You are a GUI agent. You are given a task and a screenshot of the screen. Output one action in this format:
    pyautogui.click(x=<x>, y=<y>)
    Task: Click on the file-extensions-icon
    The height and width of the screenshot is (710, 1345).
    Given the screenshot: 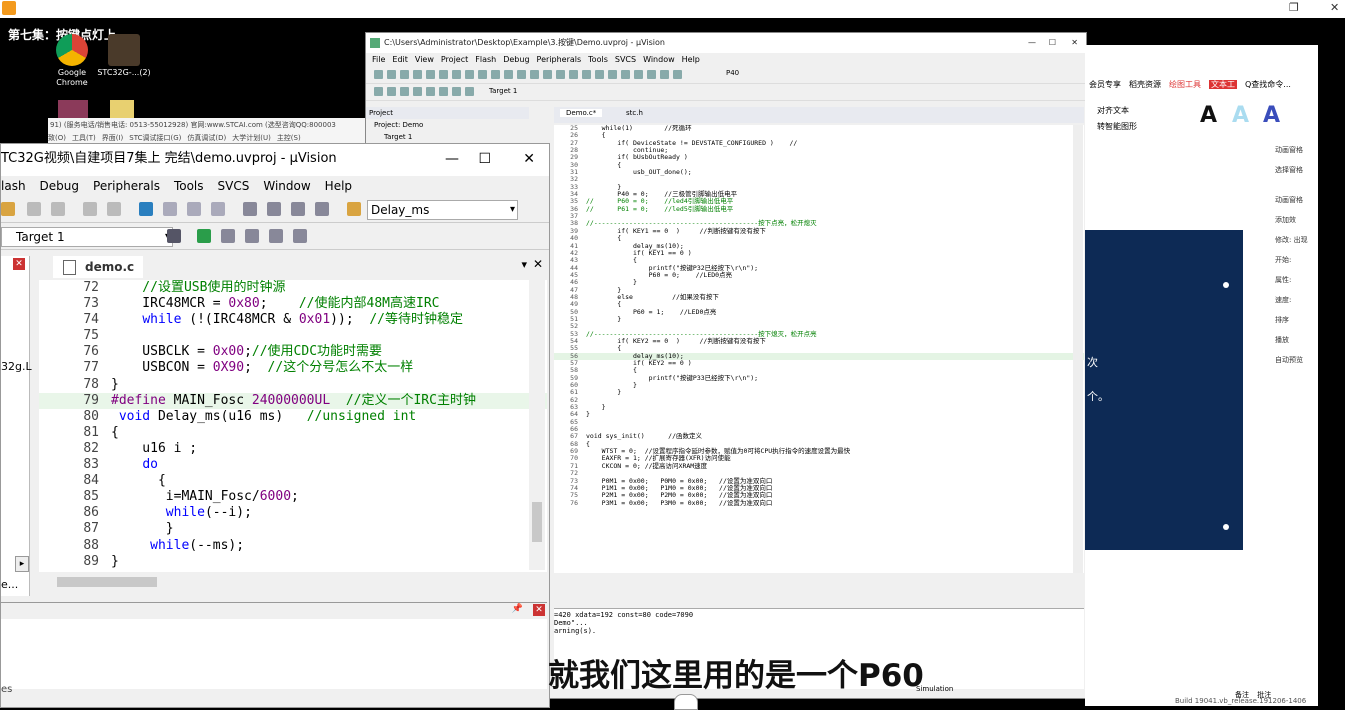 What is the action you would take?
    pyautogui.click(x=228, y=236)
    